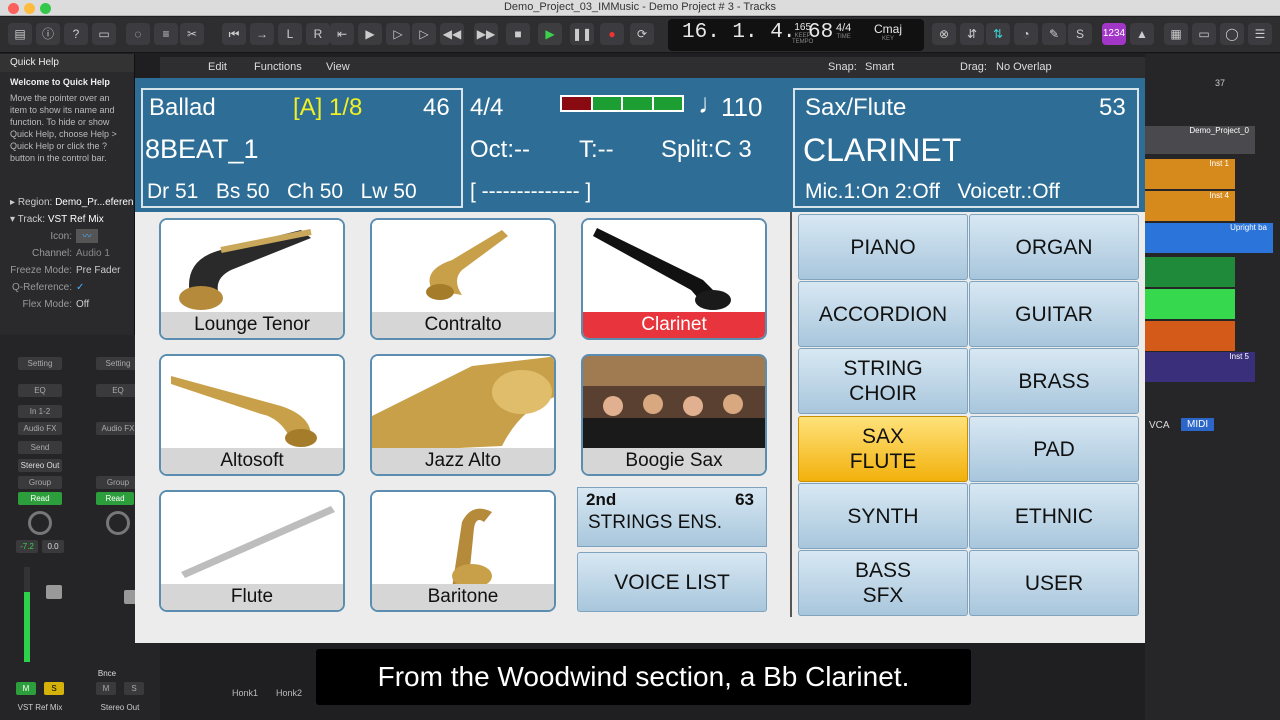  Describe the element at coordinates (1209, 238) in the screenshot. I see `region-upright-bass: Upright ba` at that location.